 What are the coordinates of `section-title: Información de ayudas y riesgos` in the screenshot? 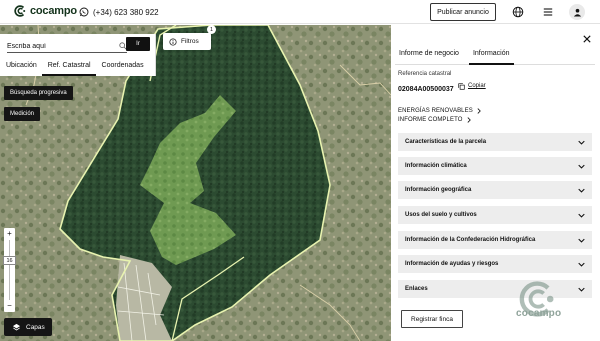 It's located at (452, 264).